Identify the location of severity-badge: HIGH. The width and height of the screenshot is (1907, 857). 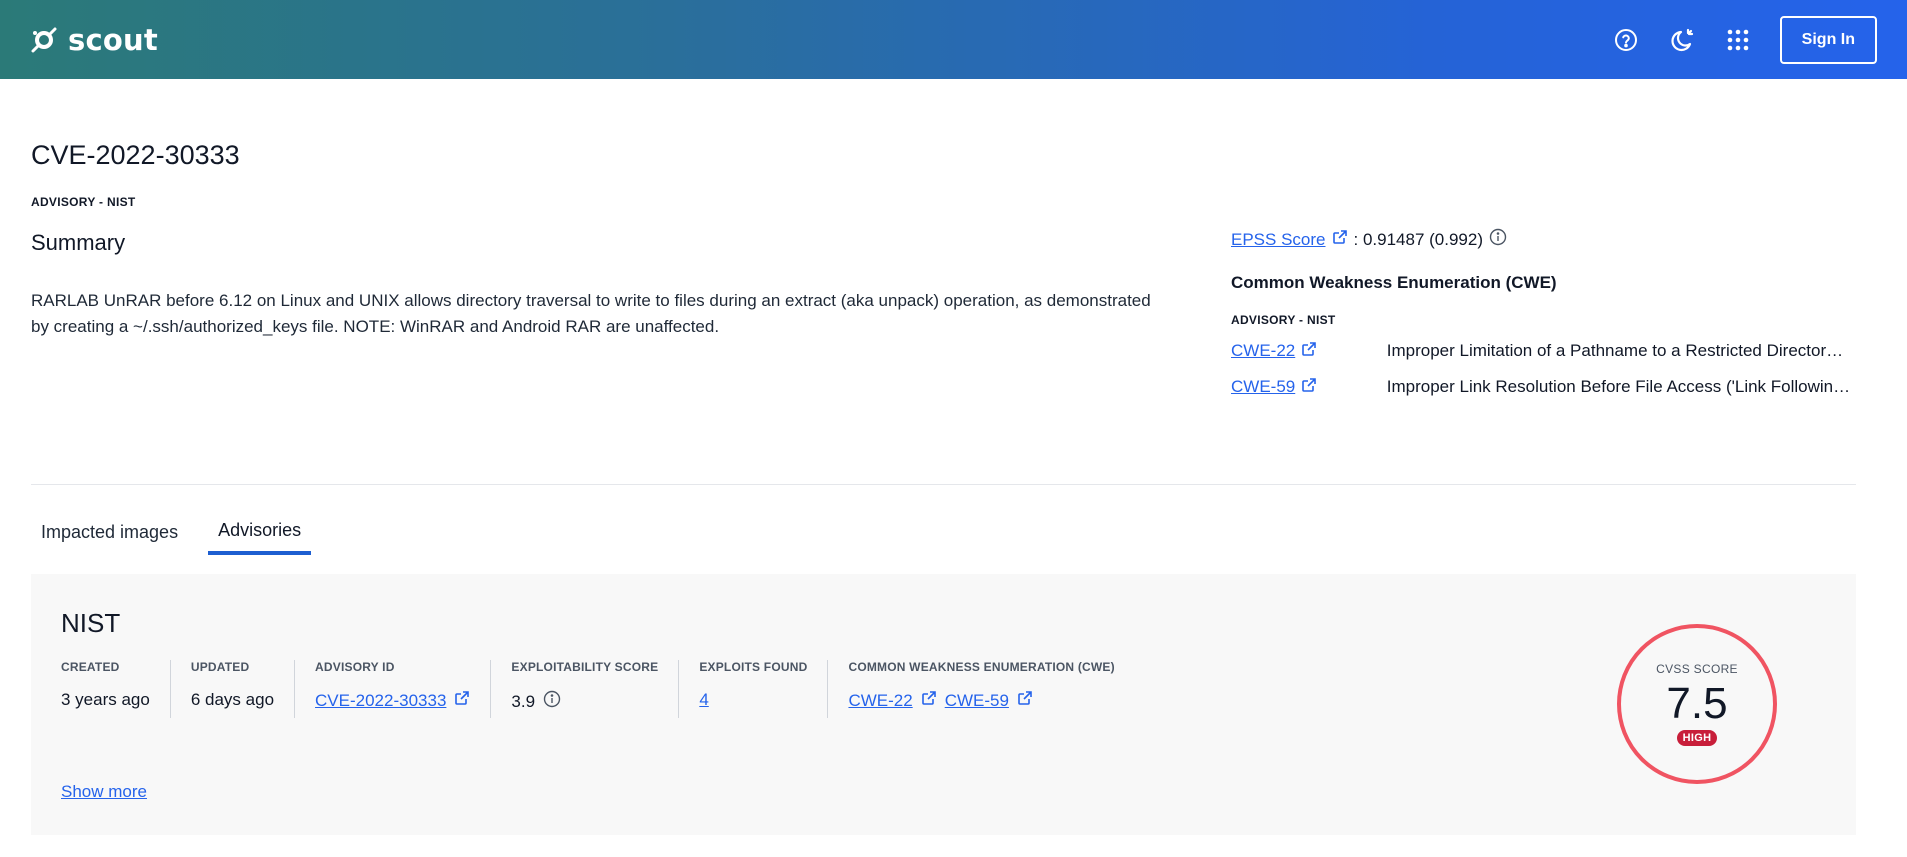
(1697, 738).